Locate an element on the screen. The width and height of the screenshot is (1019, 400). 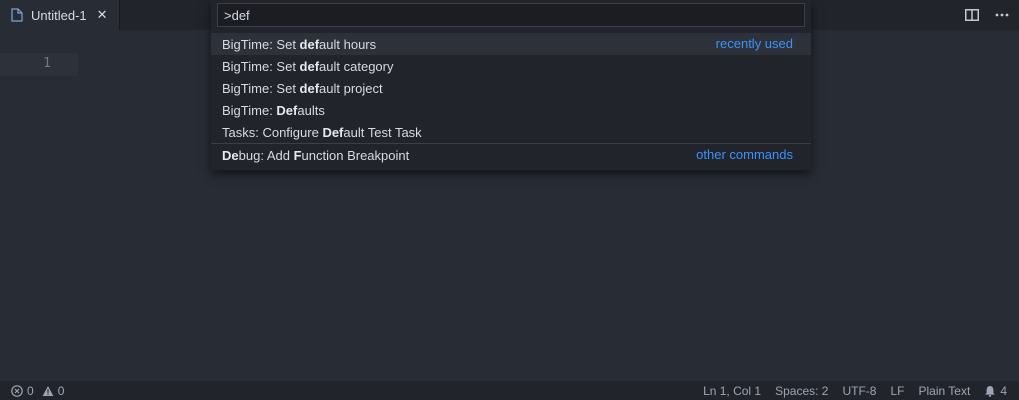
command-label: BigTime: Defaults is located at coordinates (273, 110).